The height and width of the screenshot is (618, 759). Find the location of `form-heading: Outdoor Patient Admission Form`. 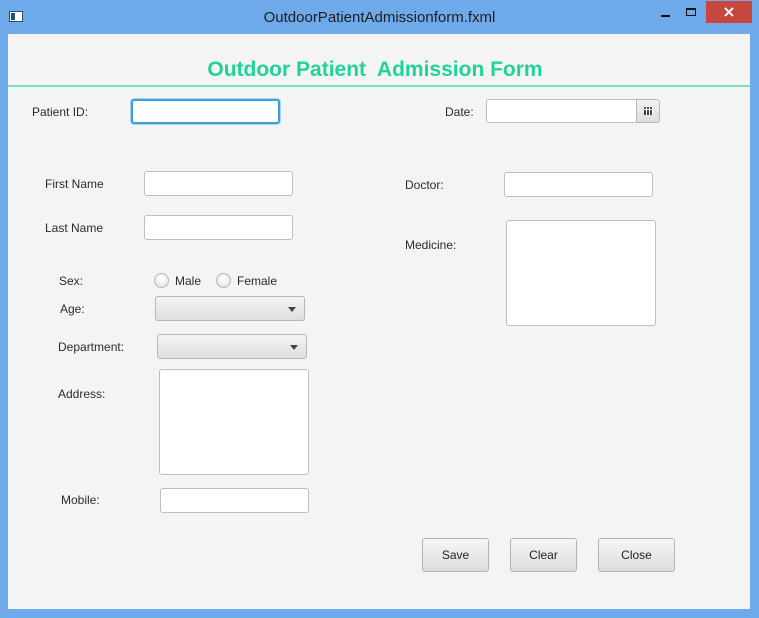

form-heading: Outdoor Patient Admission Form is located at coordinates (375, 69).